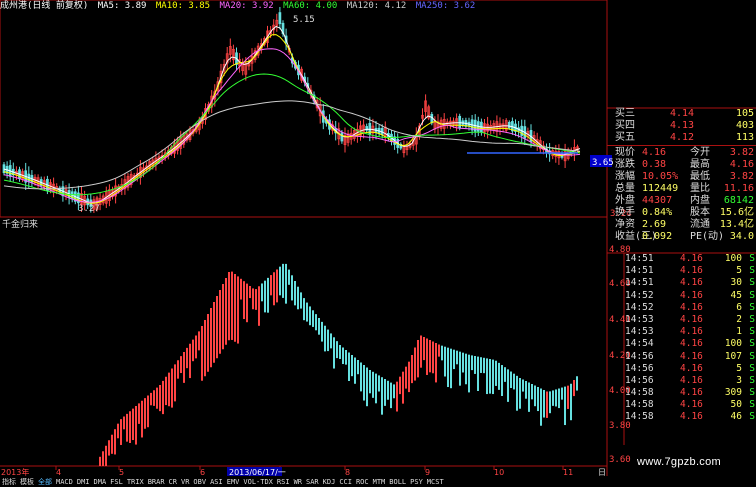 This screenshot has height=487, width=756. I want to click on indicator-tab: RSI, so click(283, 482).